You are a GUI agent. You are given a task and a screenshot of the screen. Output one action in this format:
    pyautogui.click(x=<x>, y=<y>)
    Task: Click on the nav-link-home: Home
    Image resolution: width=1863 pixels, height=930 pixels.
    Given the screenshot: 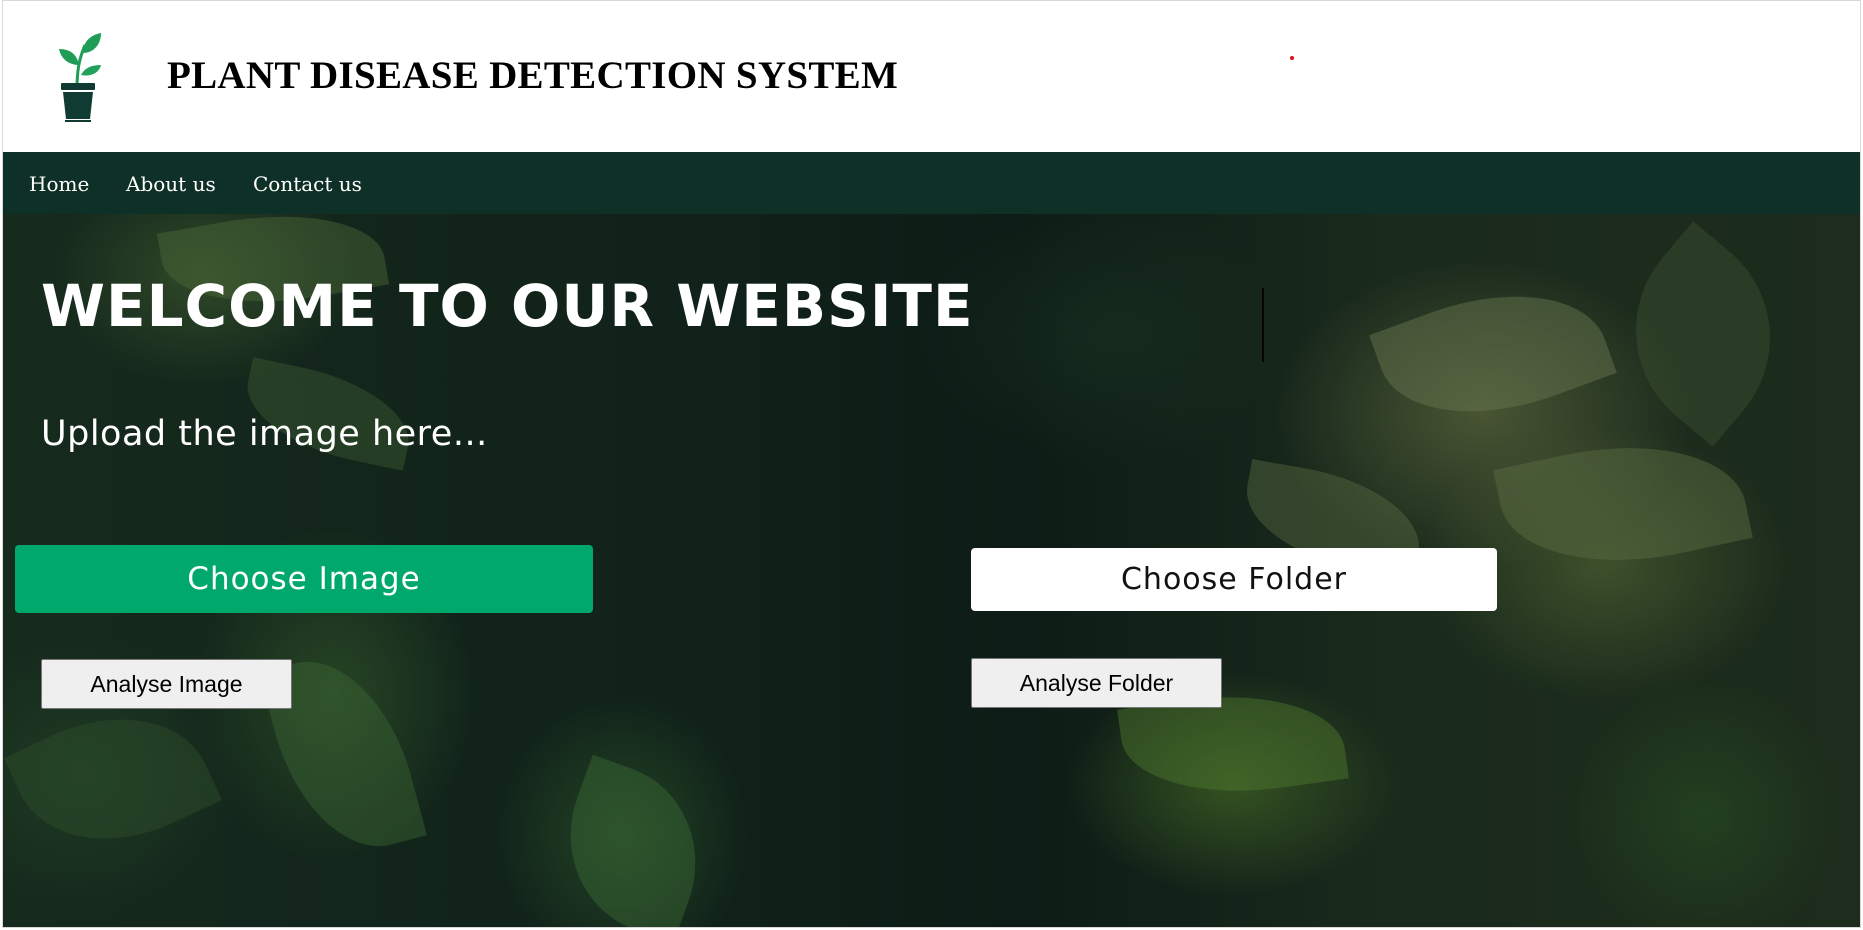 What is the action you would take?
    pyautogui.click(x=59, y=184)
    